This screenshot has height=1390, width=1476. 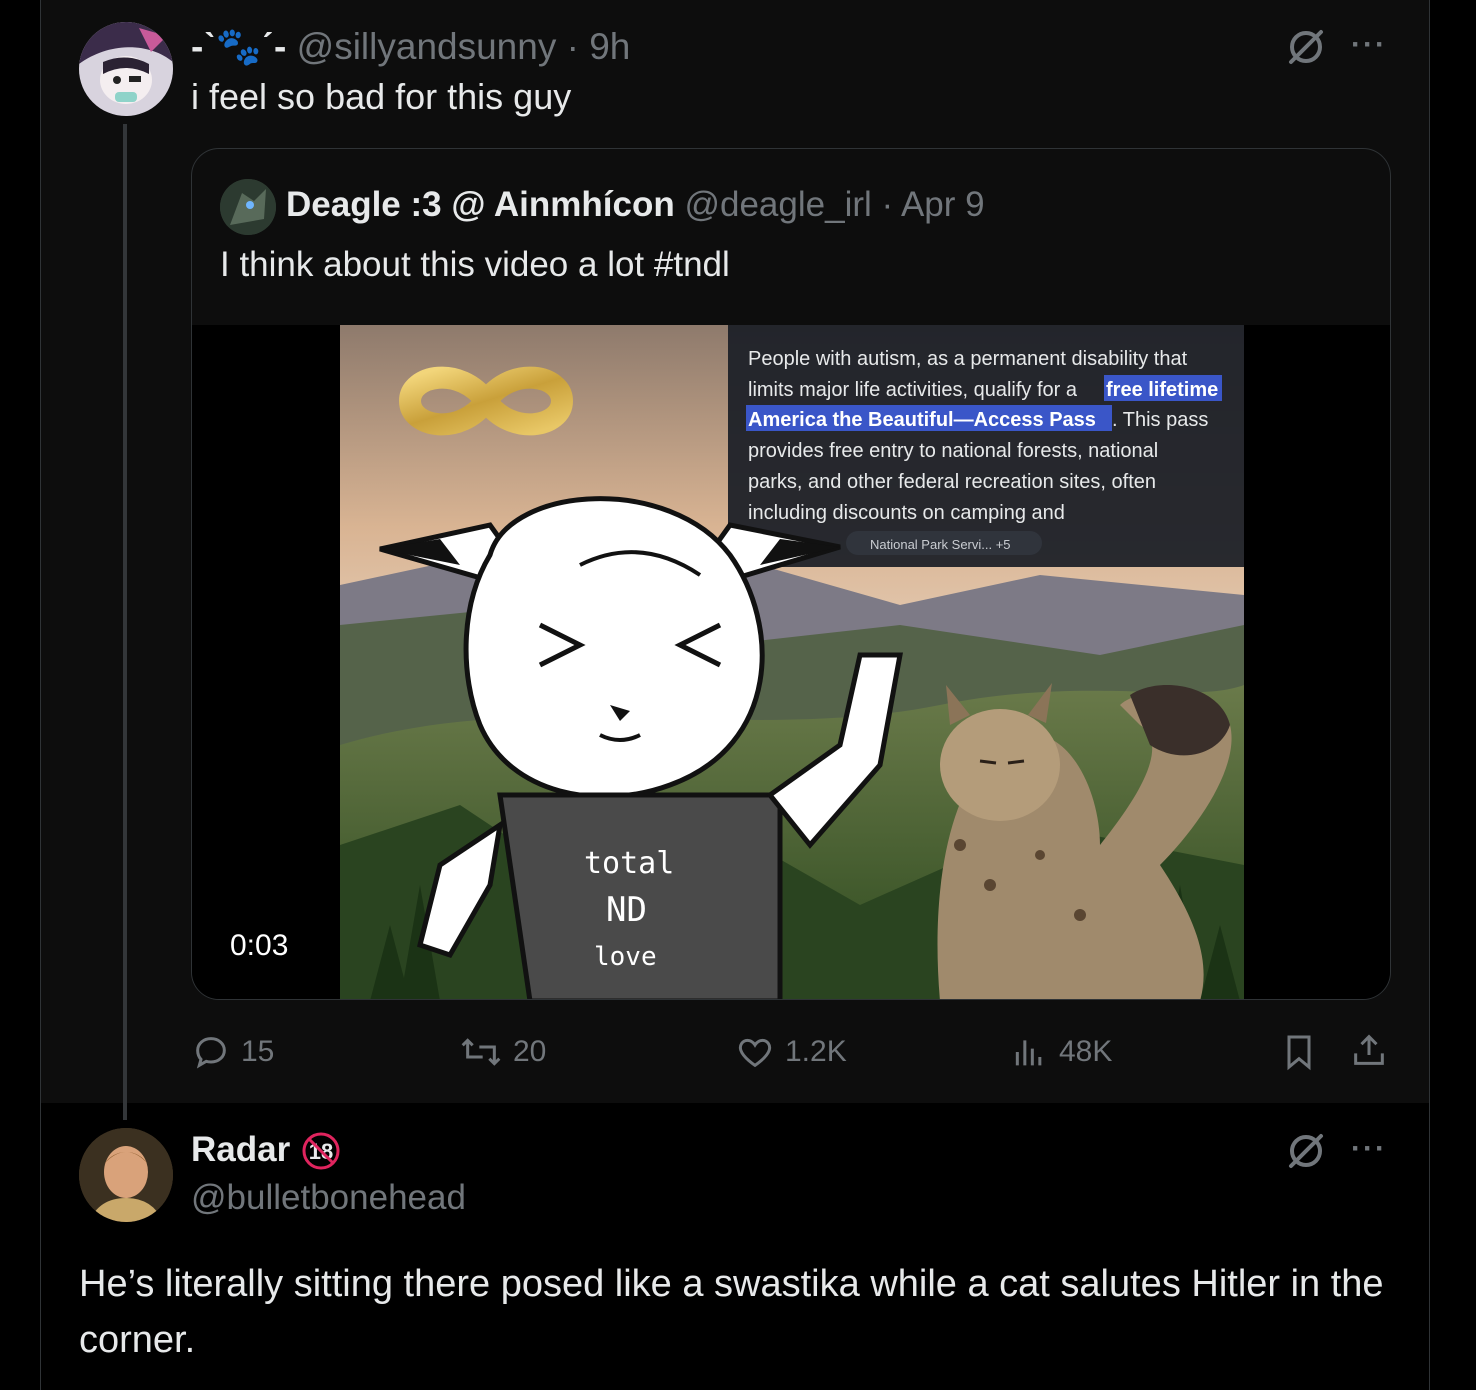 What do you see at coordinates (922, 420) in the screenshot?
I see `overlay-highlight-2: America the Beautiful—Access Pass` at bounding box center [922, 420].